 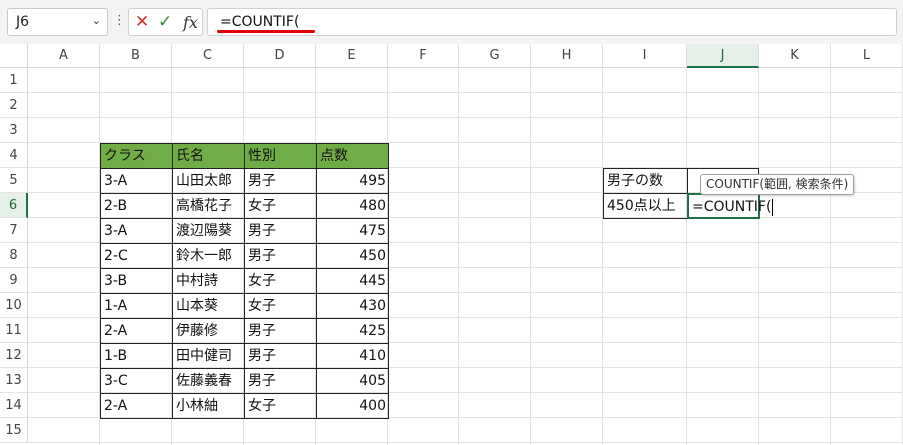 I want to click on table-cell: 400, so click(x=352, y=406).